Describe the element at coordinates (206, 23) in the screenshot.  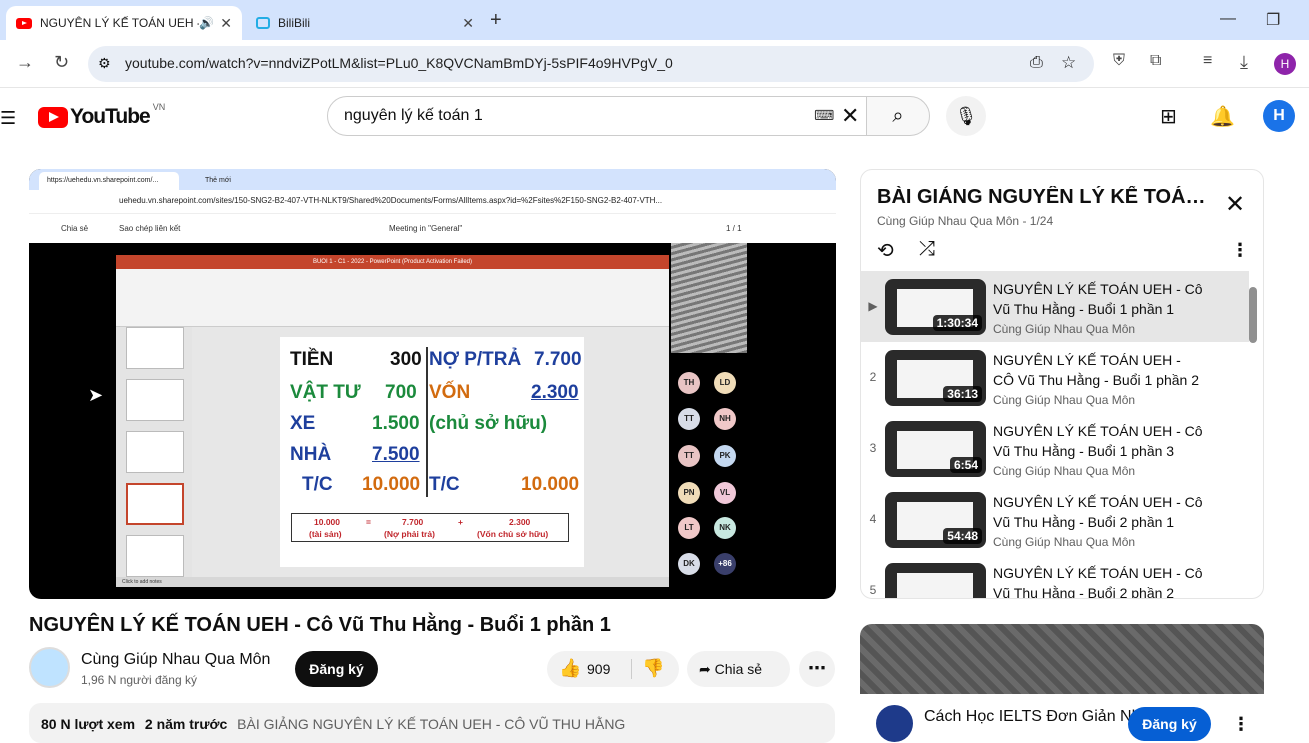
I see `speaker-icon: 🔊` at that location.